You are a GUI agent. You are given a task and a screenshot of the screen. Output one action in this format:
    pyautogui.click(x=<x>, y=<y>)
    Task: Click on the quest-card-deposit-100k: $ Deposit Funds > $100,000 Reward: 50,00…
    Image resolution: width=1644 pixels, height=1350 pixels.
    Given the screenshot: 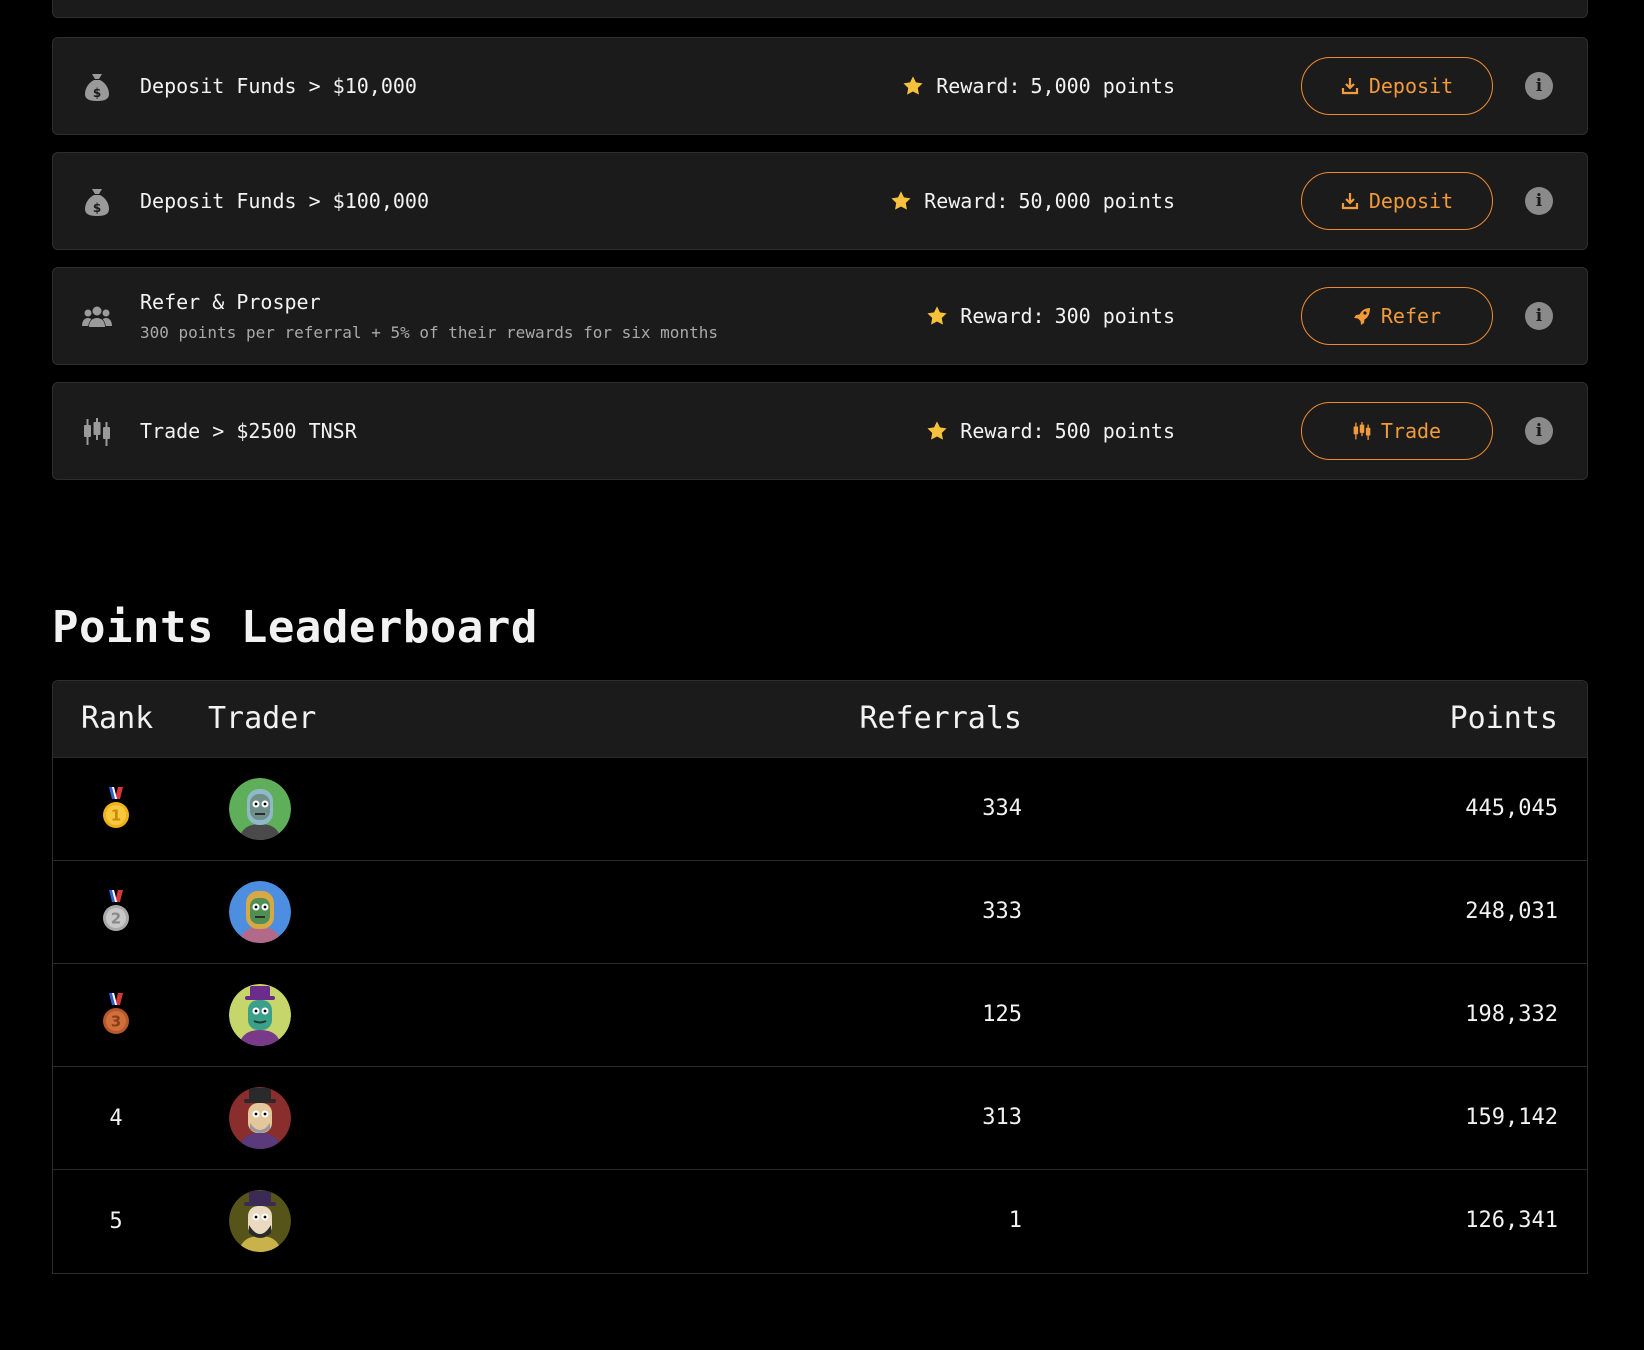 What is the action you would take?
    pyautogui.click(x=820, y=201)
    